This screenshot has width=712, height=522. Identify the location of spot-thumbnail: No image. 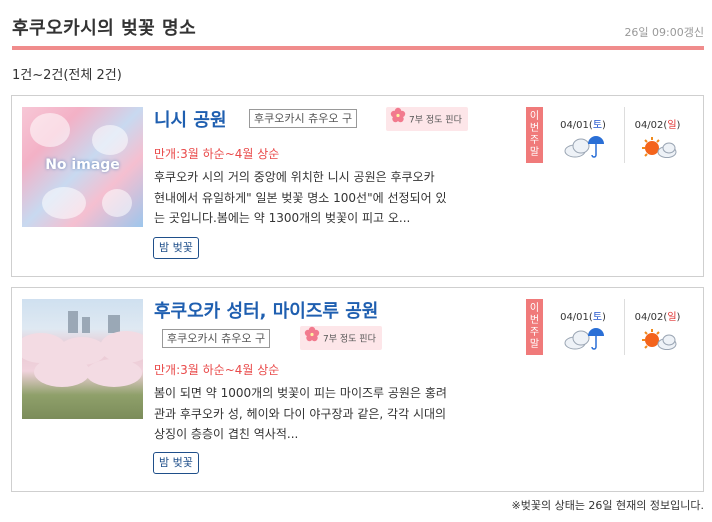
(82, 167).